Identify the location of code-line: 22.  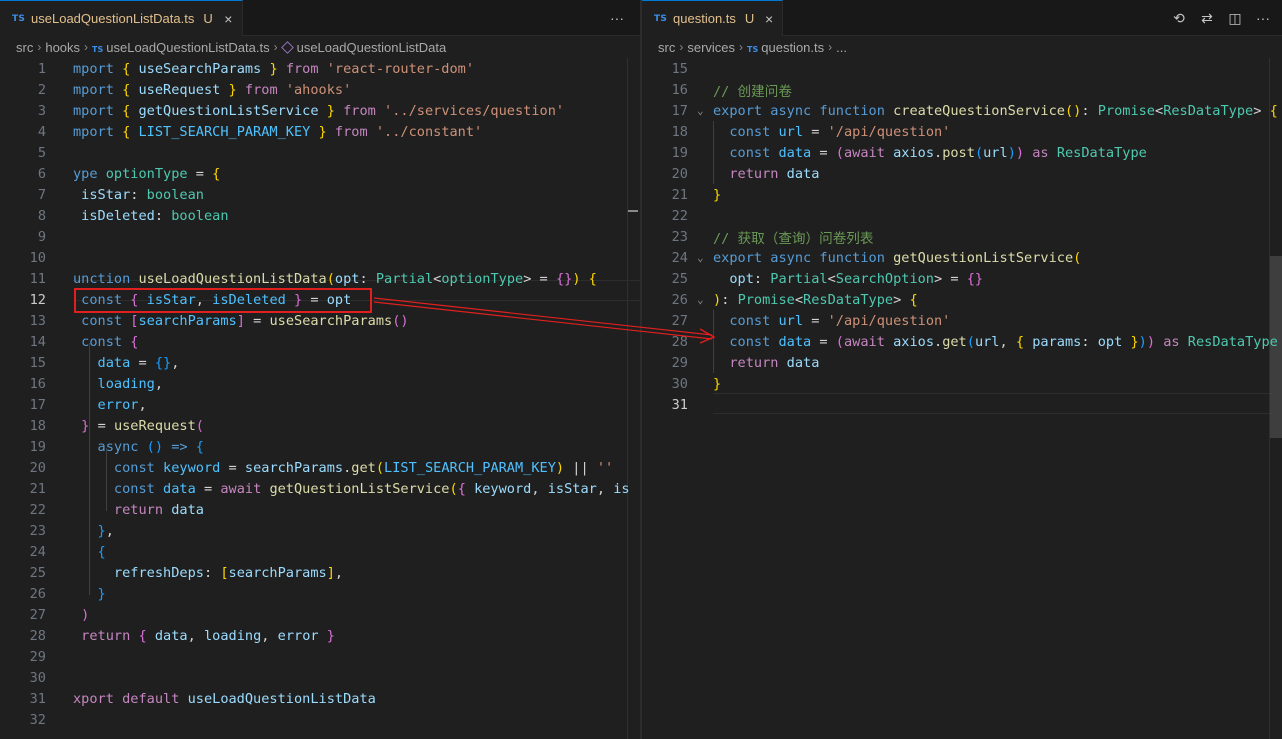
(962, 215).